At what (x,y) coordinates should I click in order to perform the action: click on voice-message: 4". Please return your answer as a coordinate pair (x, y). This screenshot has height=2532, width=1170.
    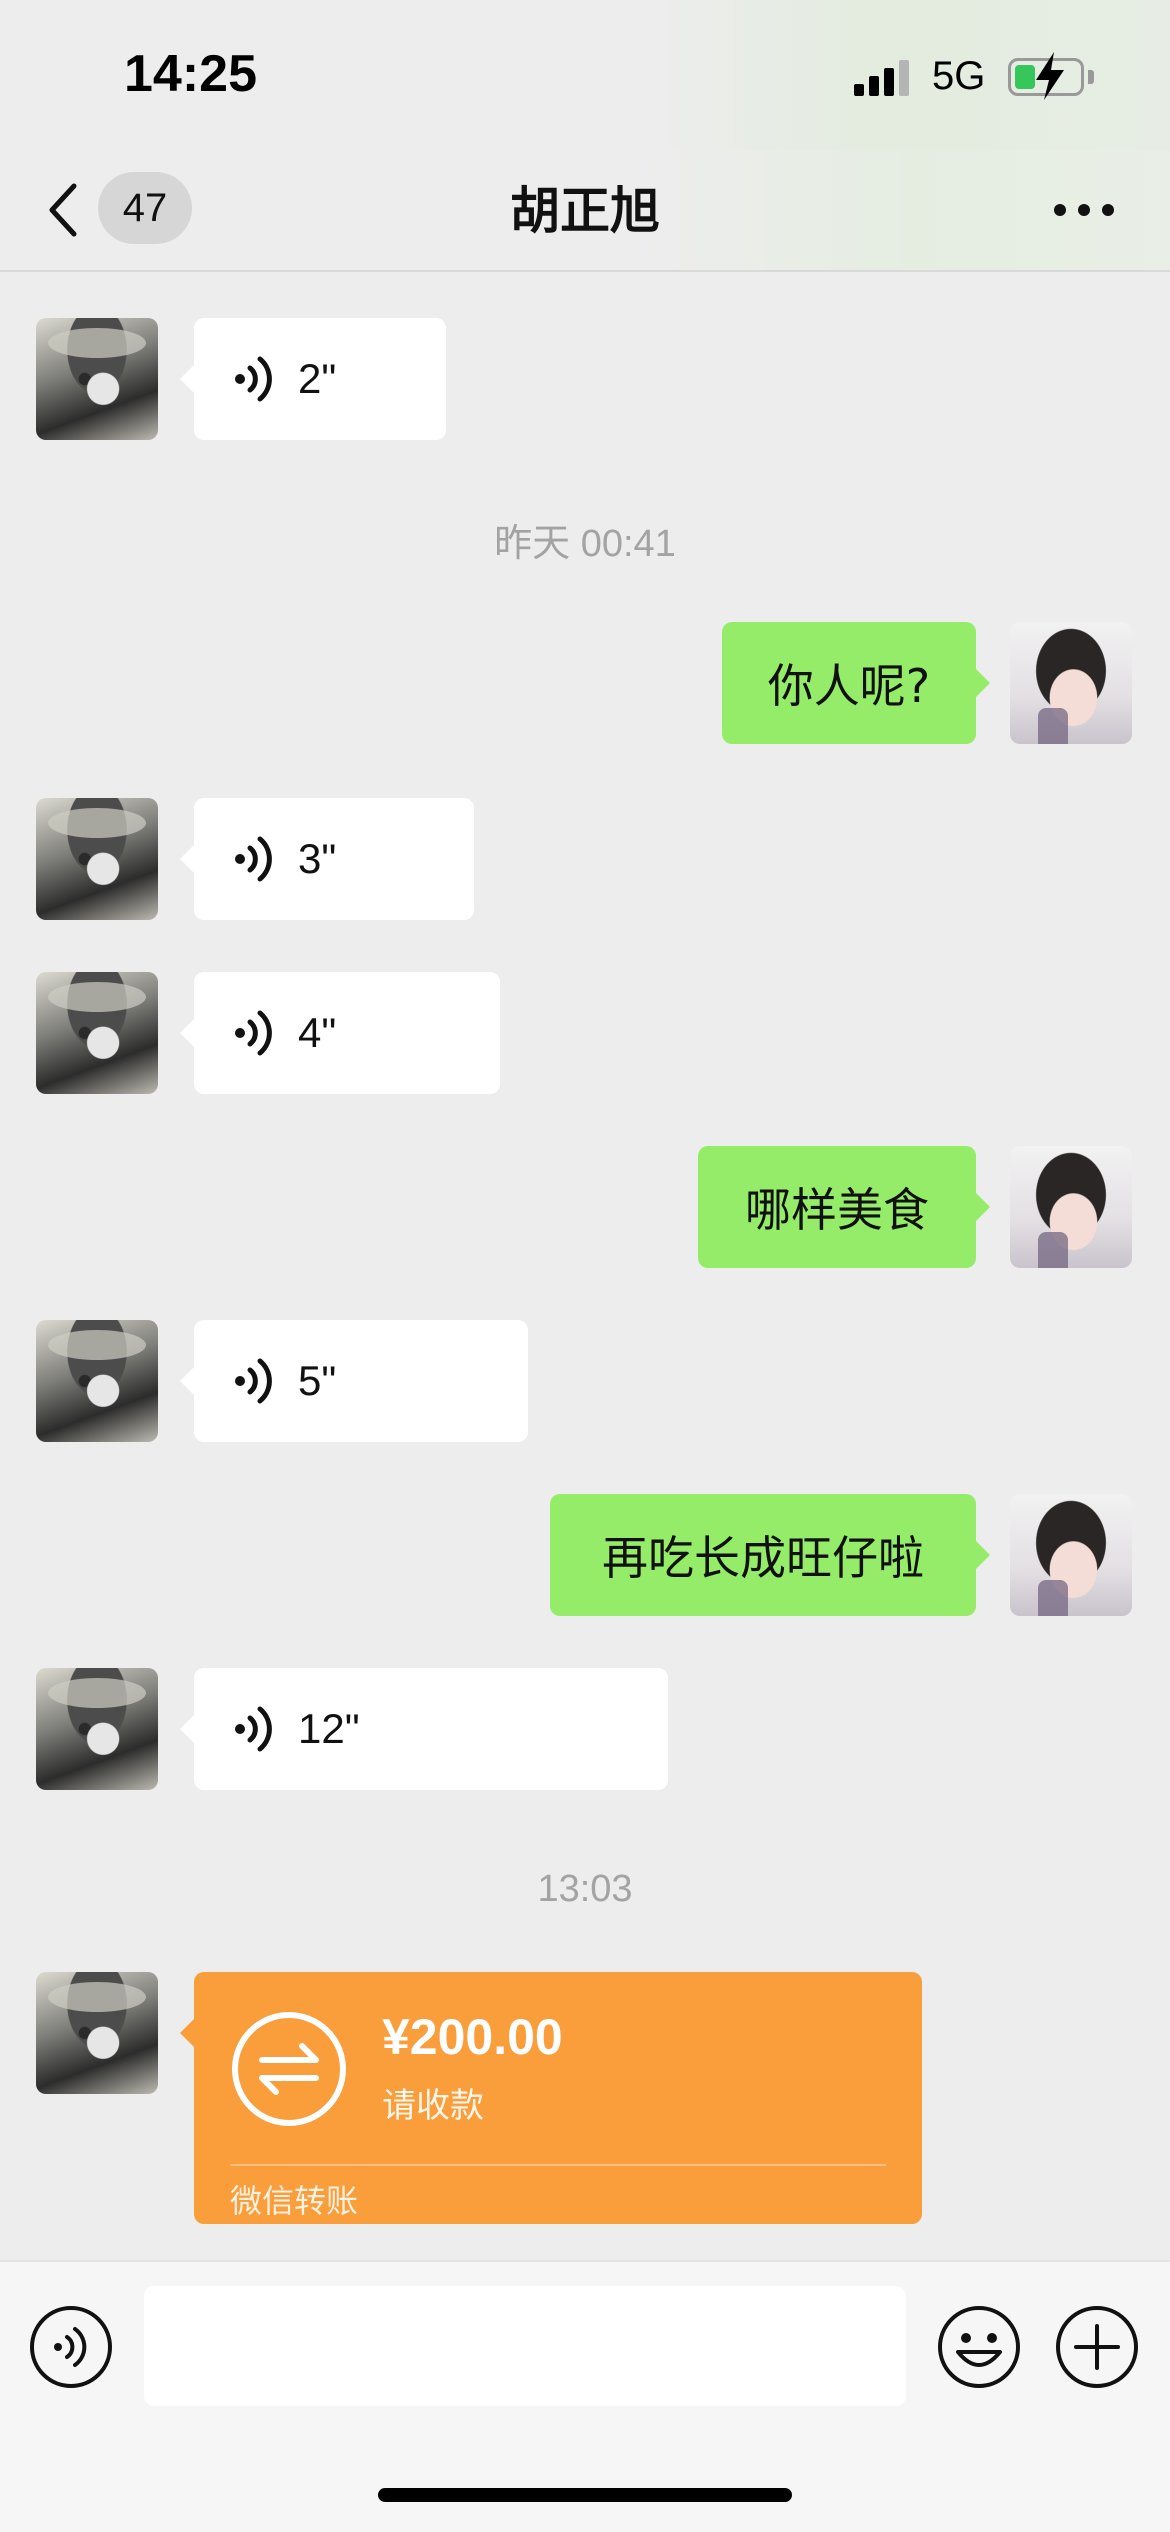
    Looking at the image, I should click on (340, 1033).